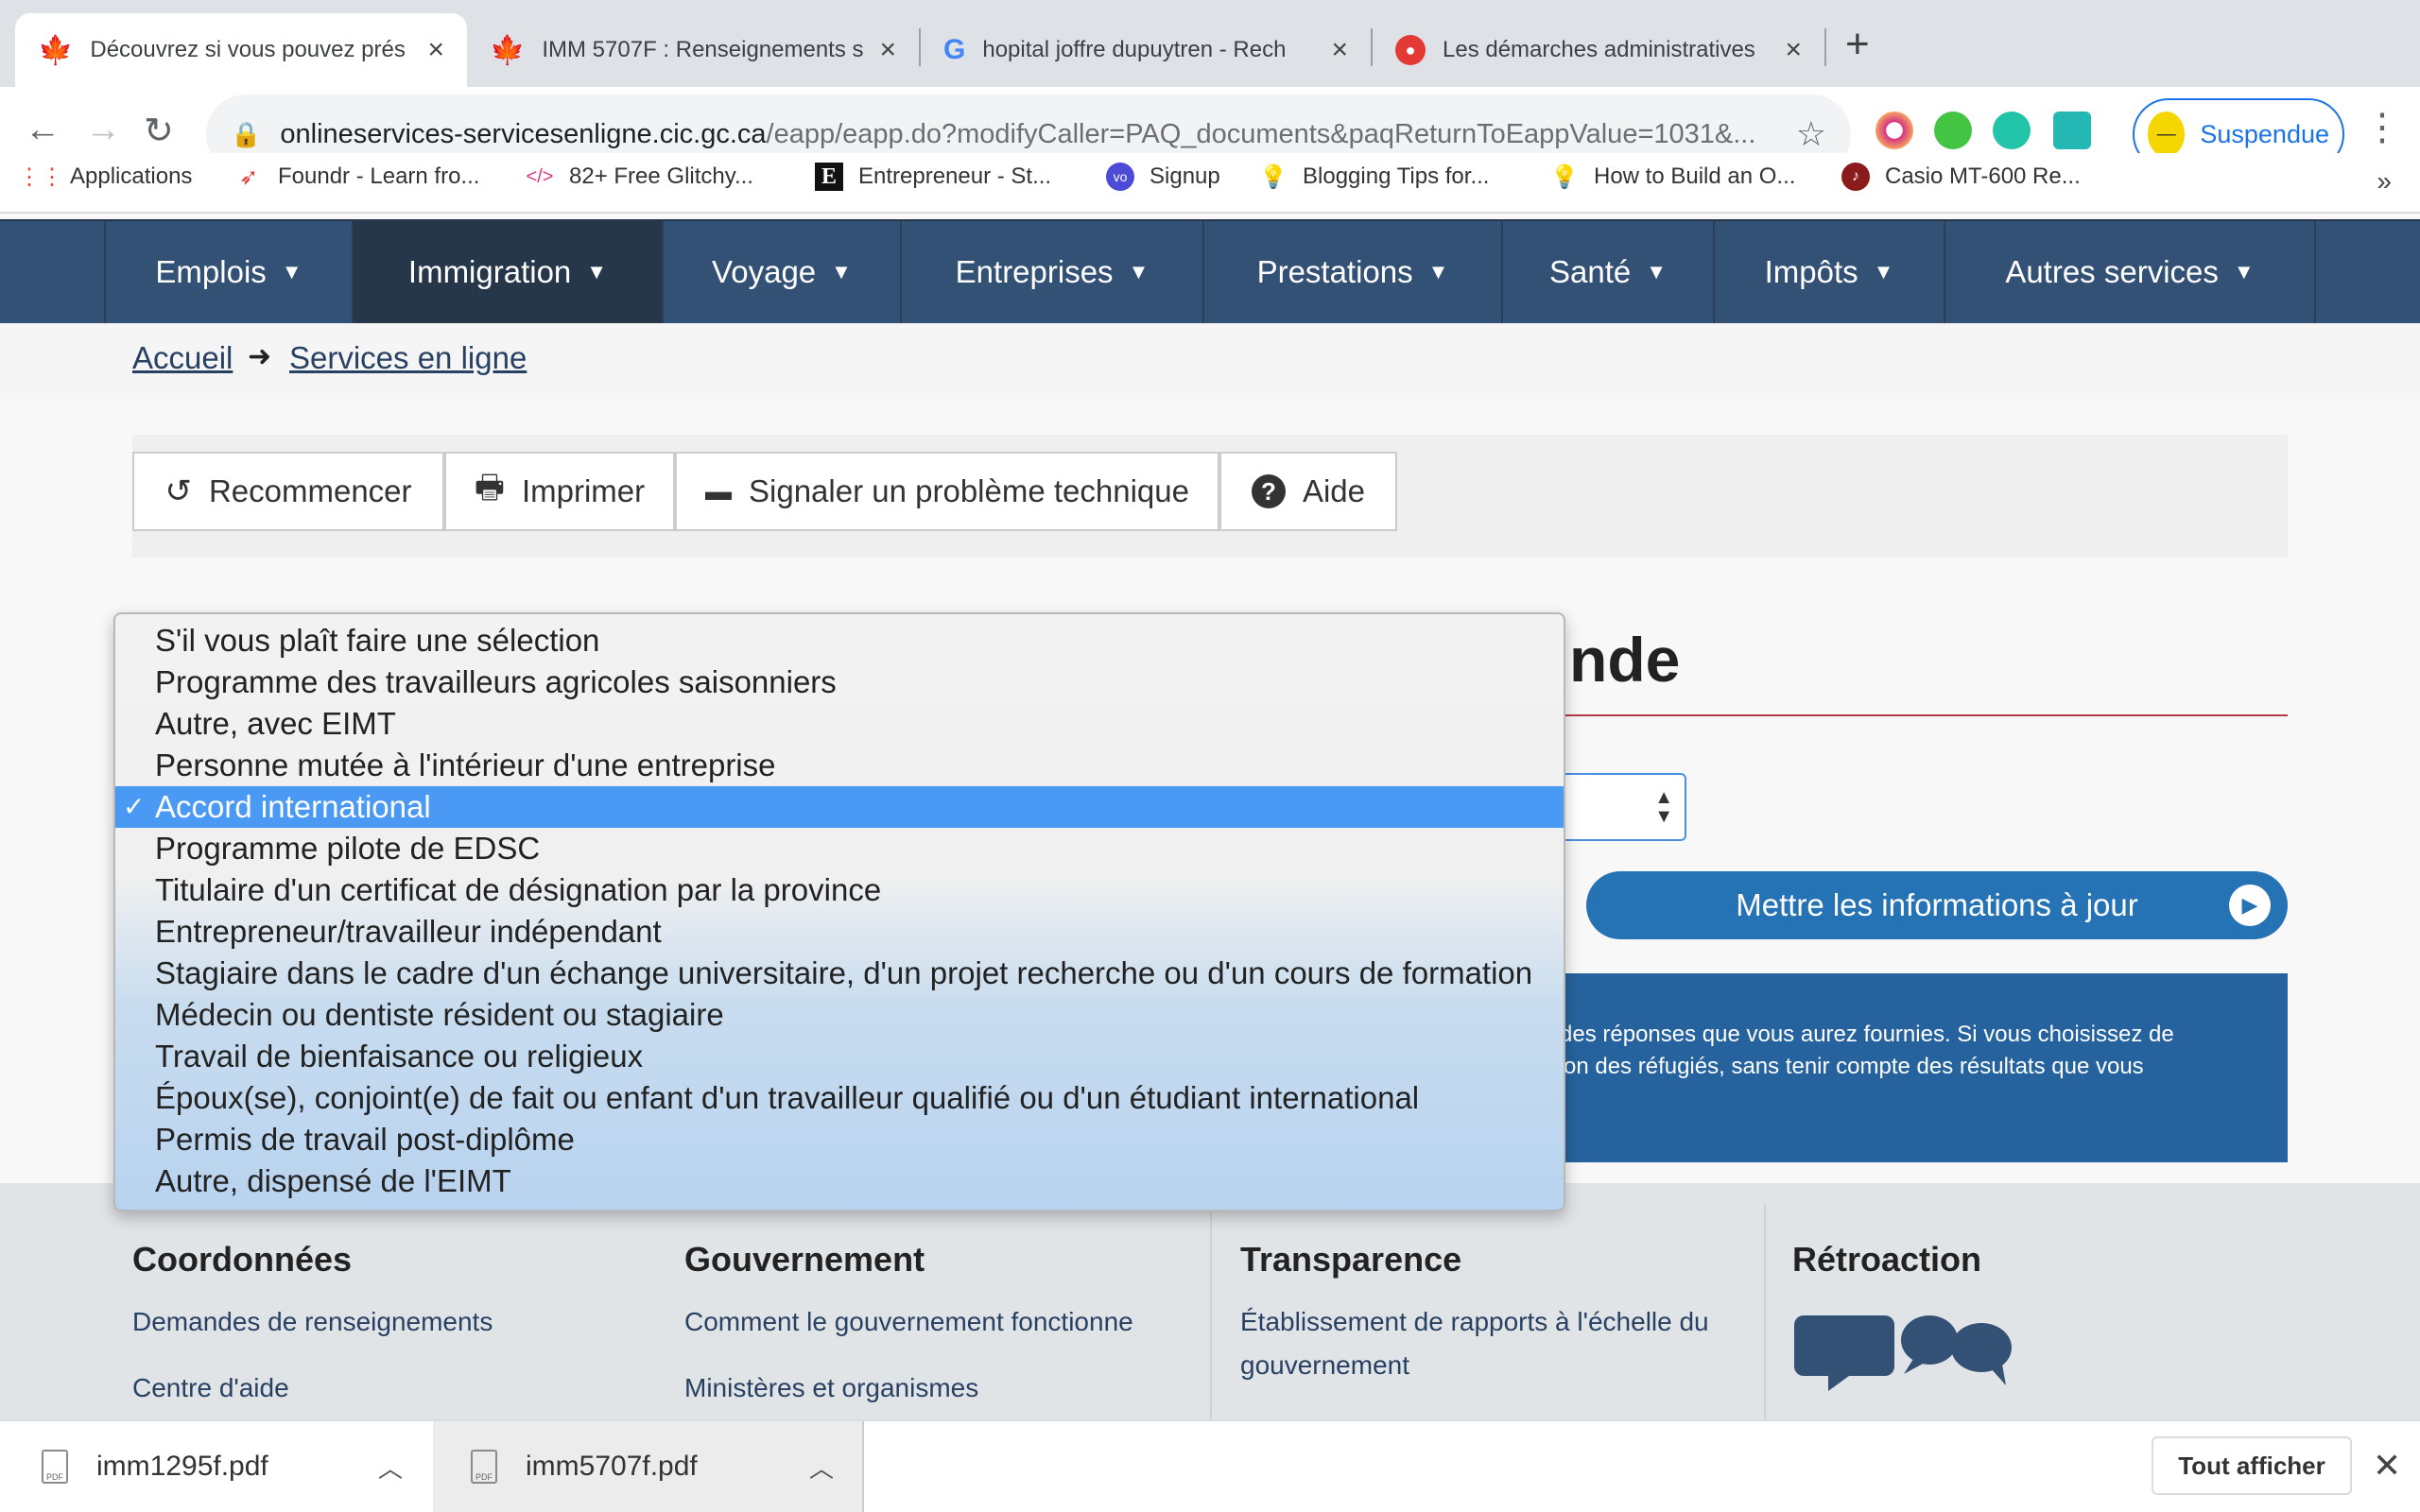 The height and width of the screenshot is (1512, 2420). Describe the element at coordinates (839, 1139) in the screenshot. I see `dropdown-option: Permis de travail post-diplôme` at that location.